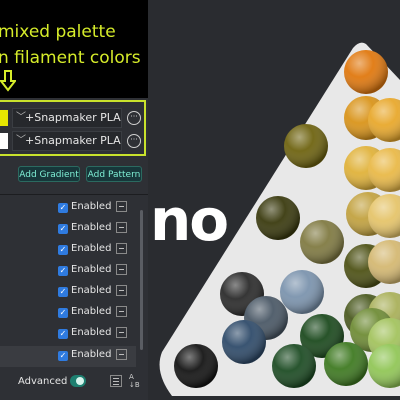  I want to click on annotation-overlay: mixed palette n filament colors, so click(74, 49).